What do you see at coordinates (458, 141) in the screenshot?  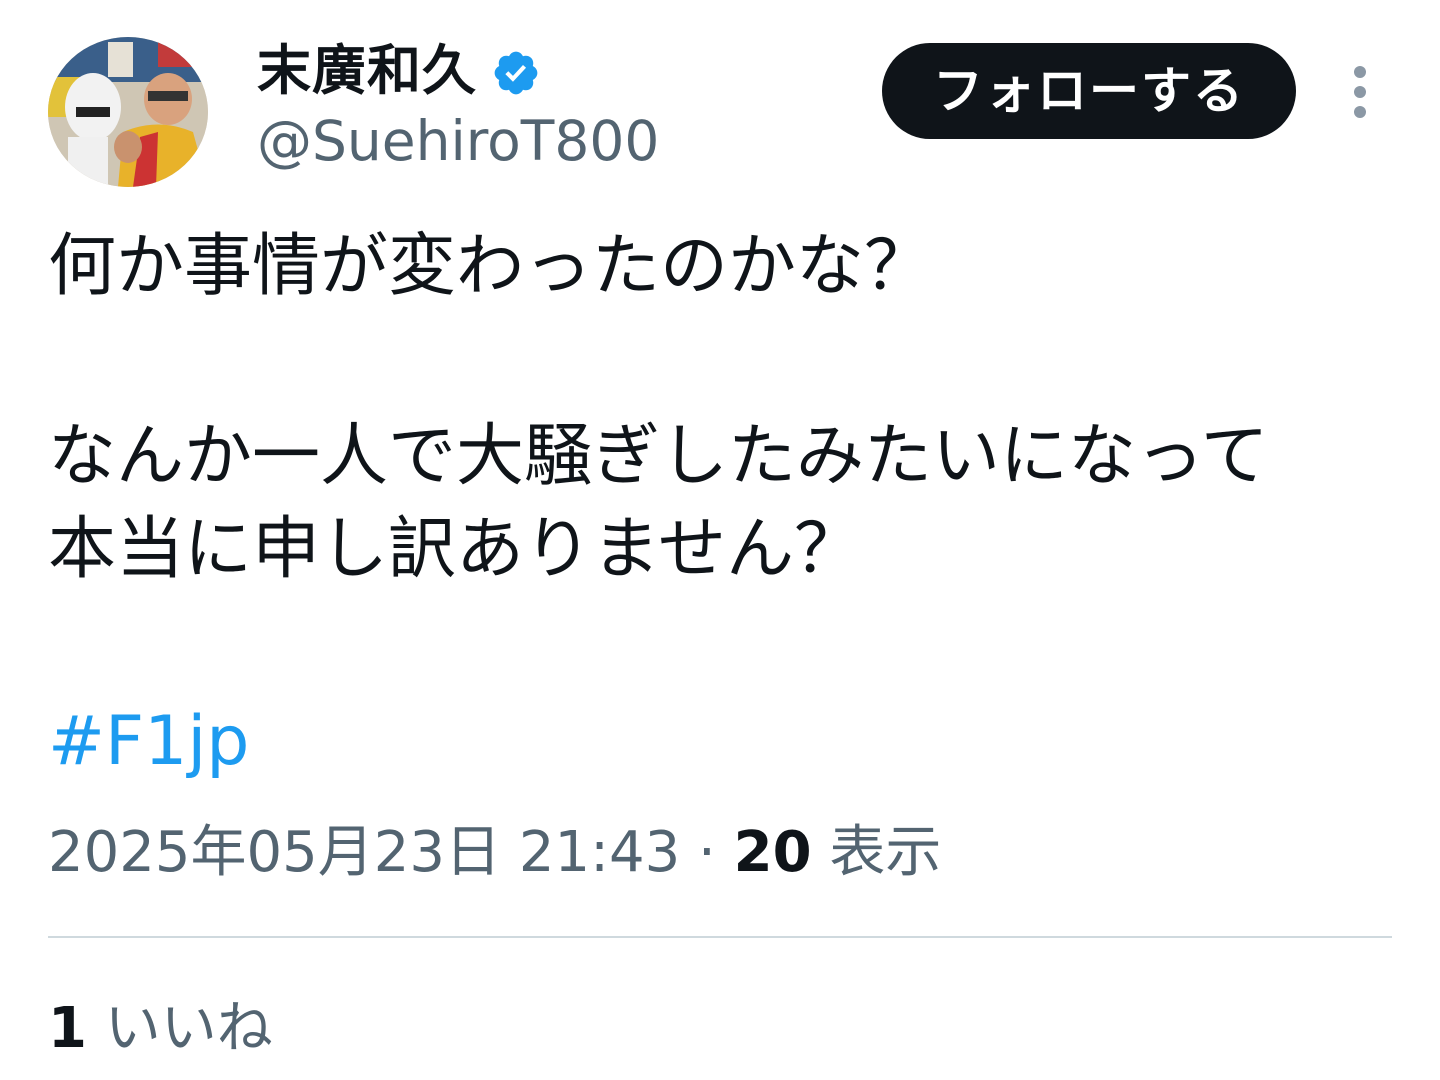 I see `user-handle: @SuehiroT800` at bounding box center [458, 141].